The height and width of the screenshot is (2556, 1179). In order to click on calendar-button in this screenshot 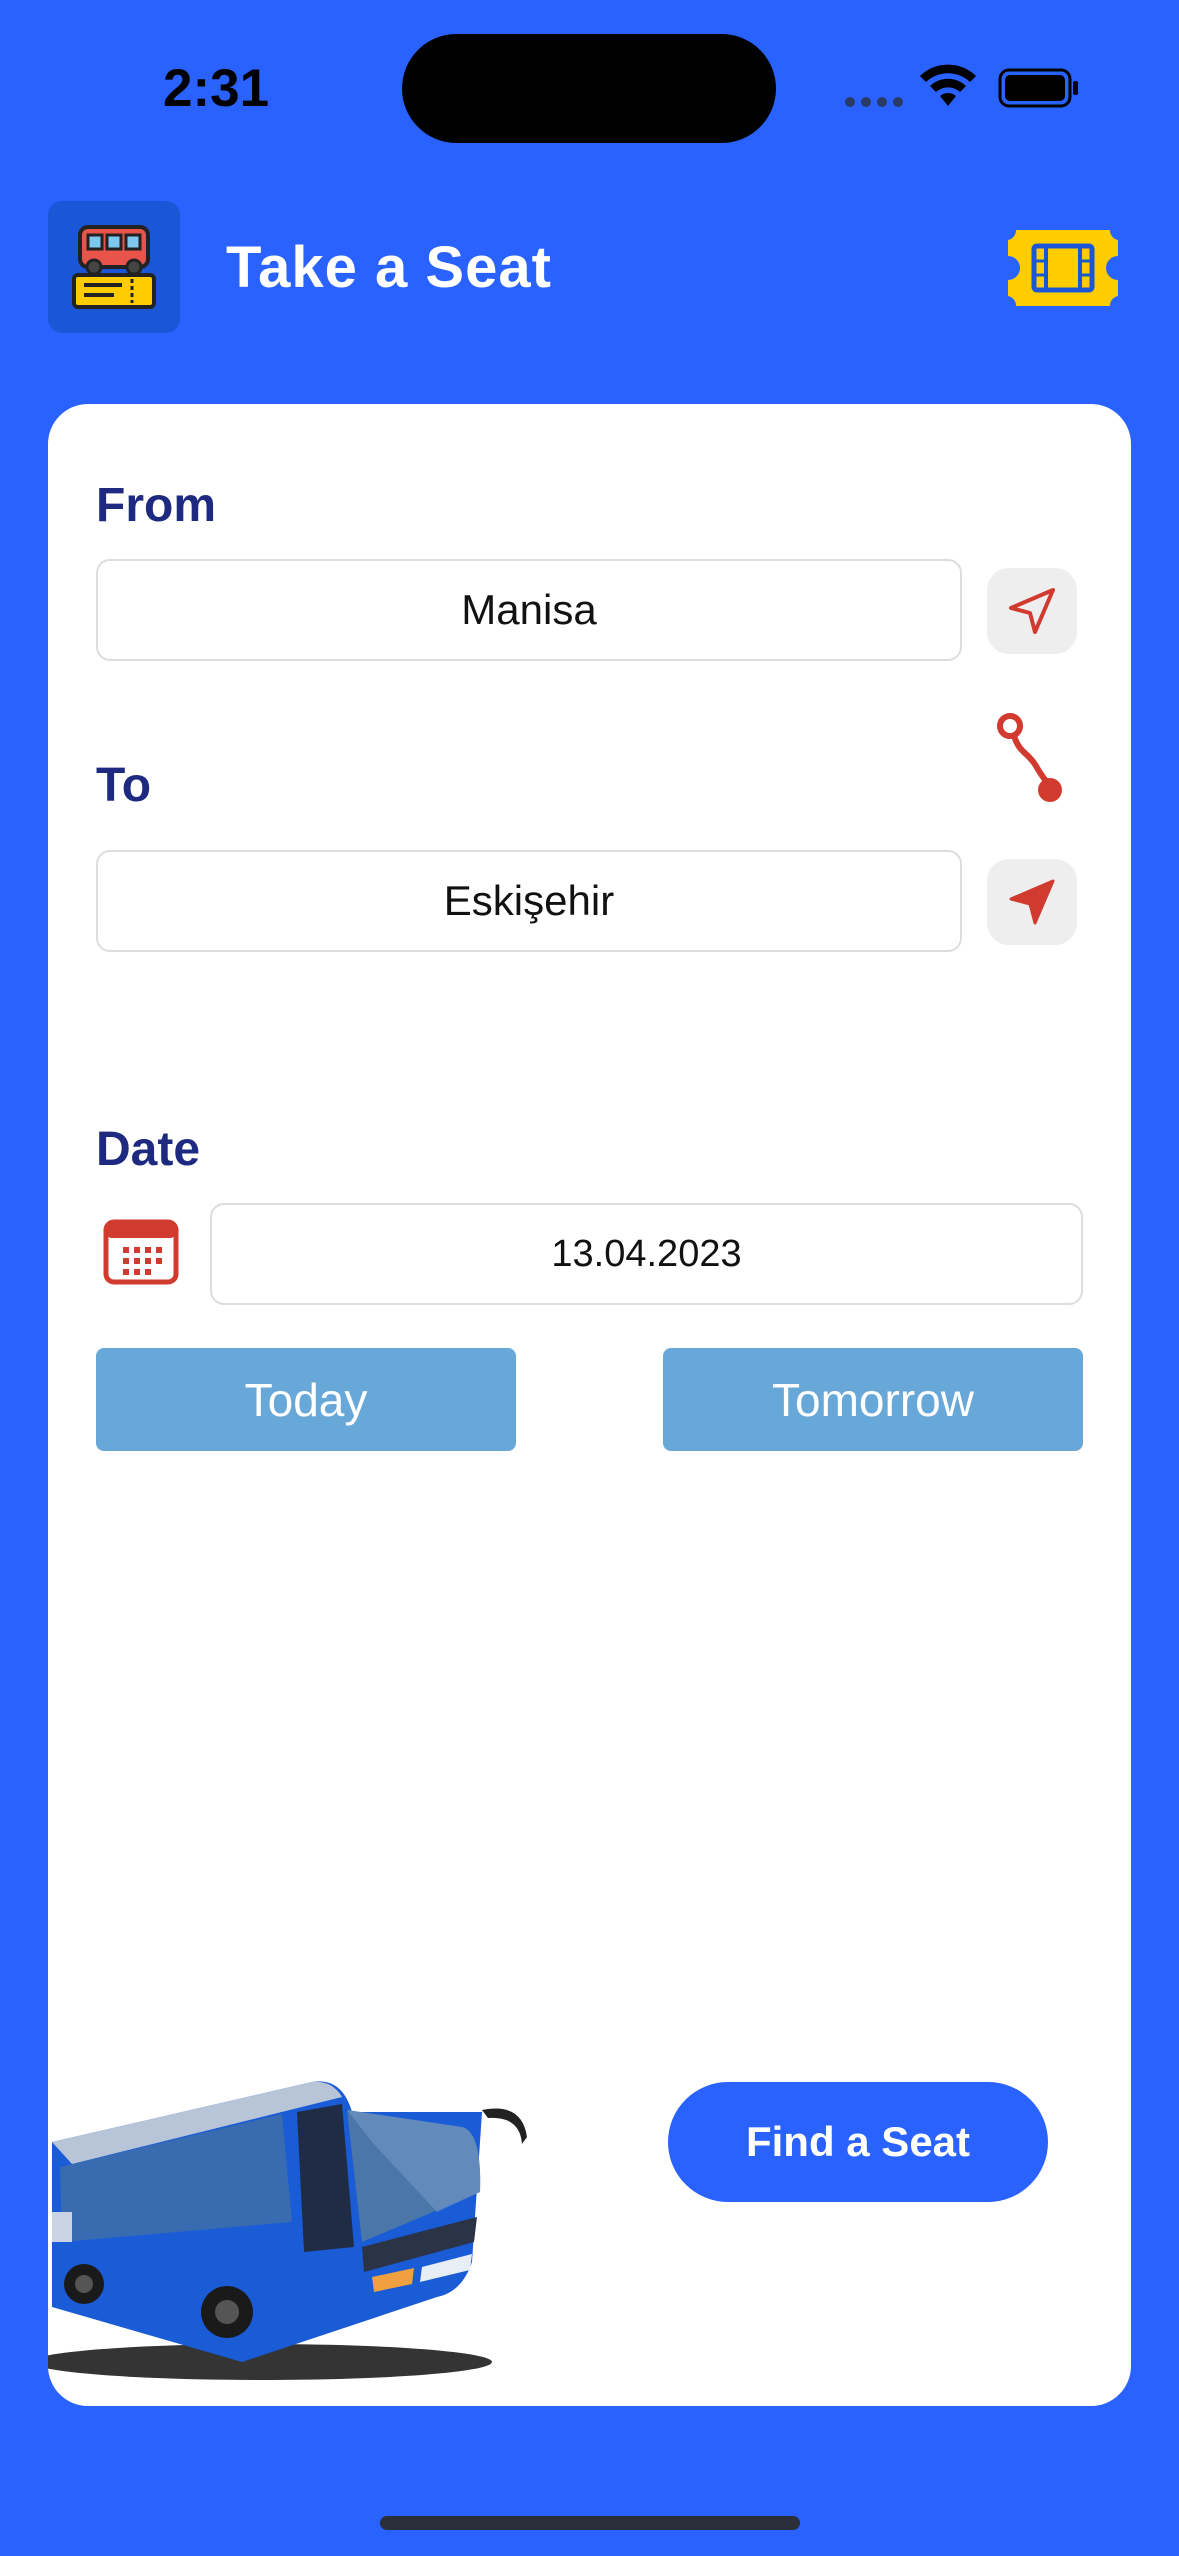, I will do `click(141, 1251)`.